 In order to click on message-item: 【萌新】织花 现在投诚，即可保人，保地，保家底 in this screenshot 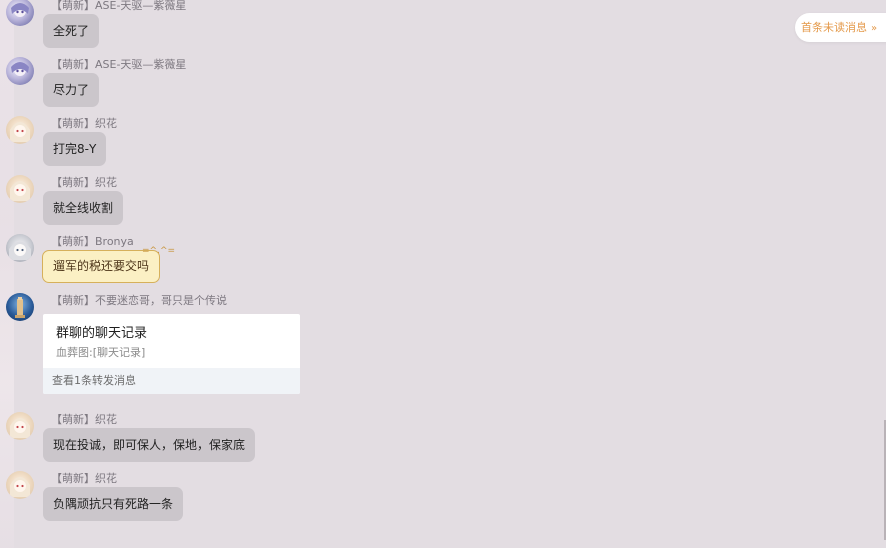, I will do `click(350, 438)`.